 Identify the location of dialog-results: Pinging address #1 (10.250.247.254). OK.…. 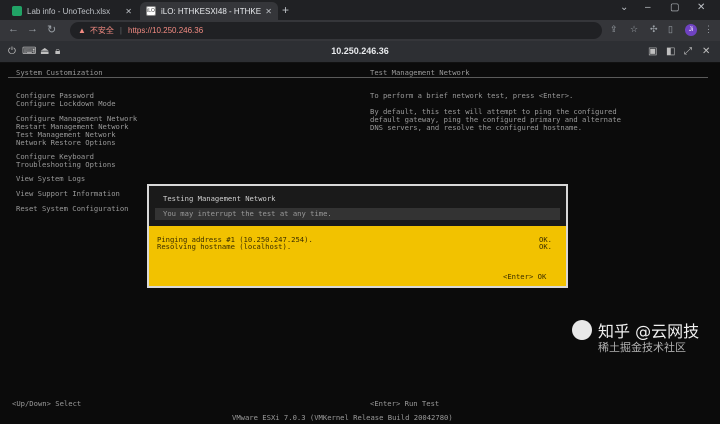
(357, 256).